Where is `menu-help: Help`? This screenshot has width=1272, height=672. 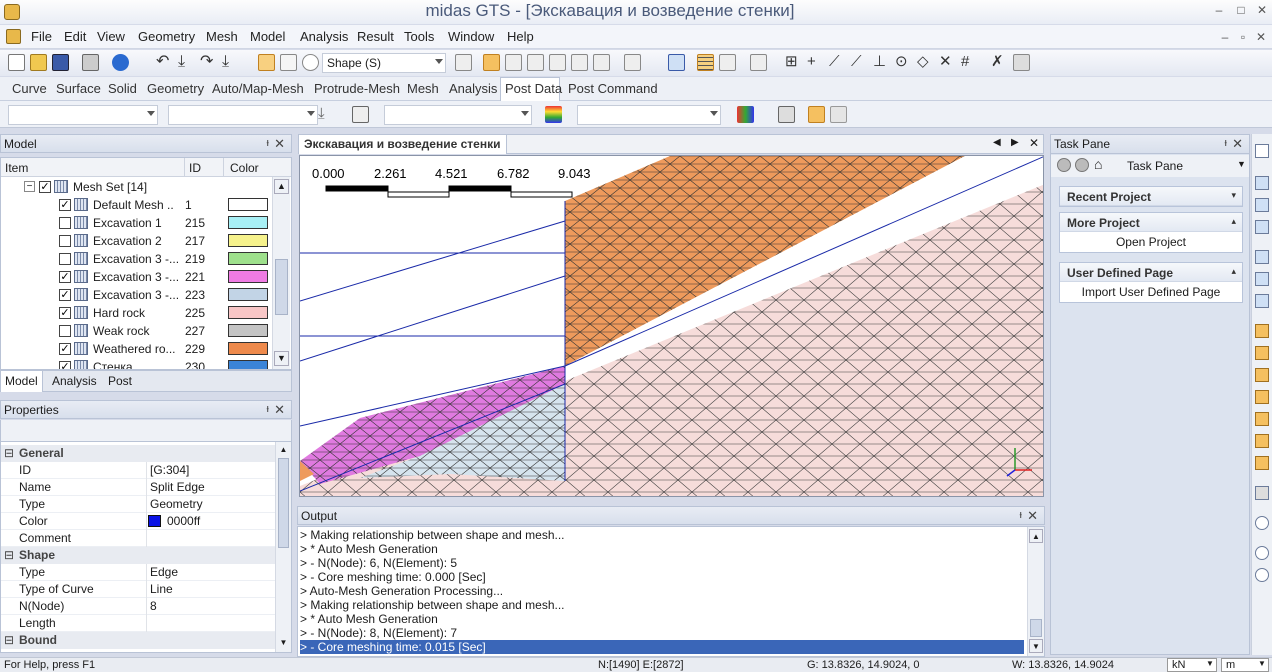
menu-help: Help is located at coordinates (520, 36).